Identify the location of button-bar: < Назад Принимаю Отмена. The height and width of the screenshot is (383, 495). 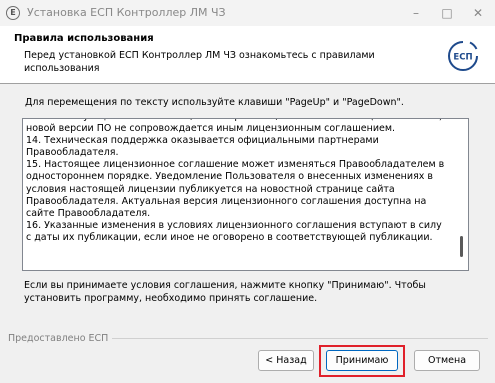
(247, 363).